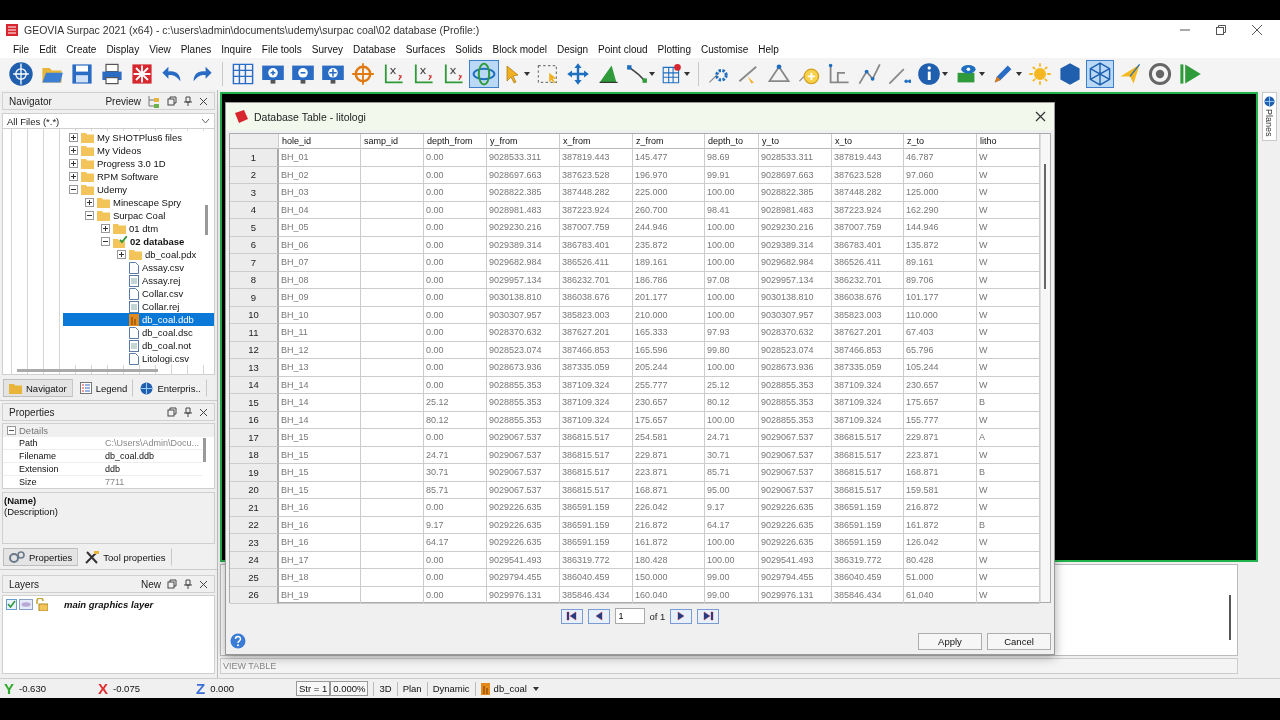 The image size is (1280, 720). What do you see at coordinates (81, 49) in the screenshot?
I see `menu-item: Create` at bounding box center [81, 49].